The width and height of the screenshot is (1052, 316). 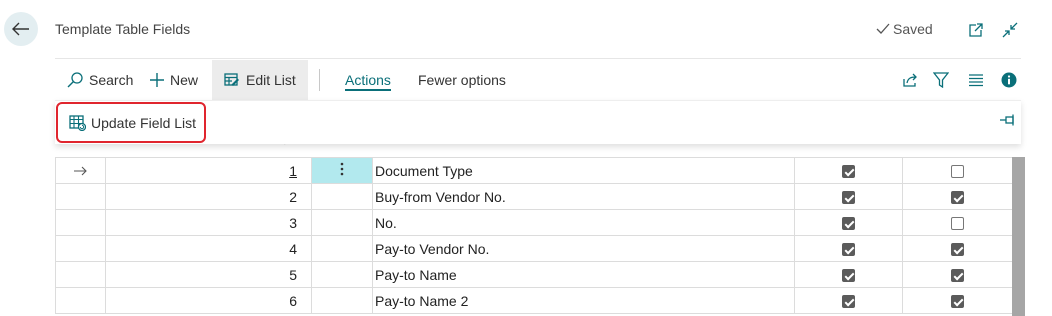 What do you see at coordinates (293, 222) in the screenshot?
I see `row-number: 3` at bounding box center [293, 222].